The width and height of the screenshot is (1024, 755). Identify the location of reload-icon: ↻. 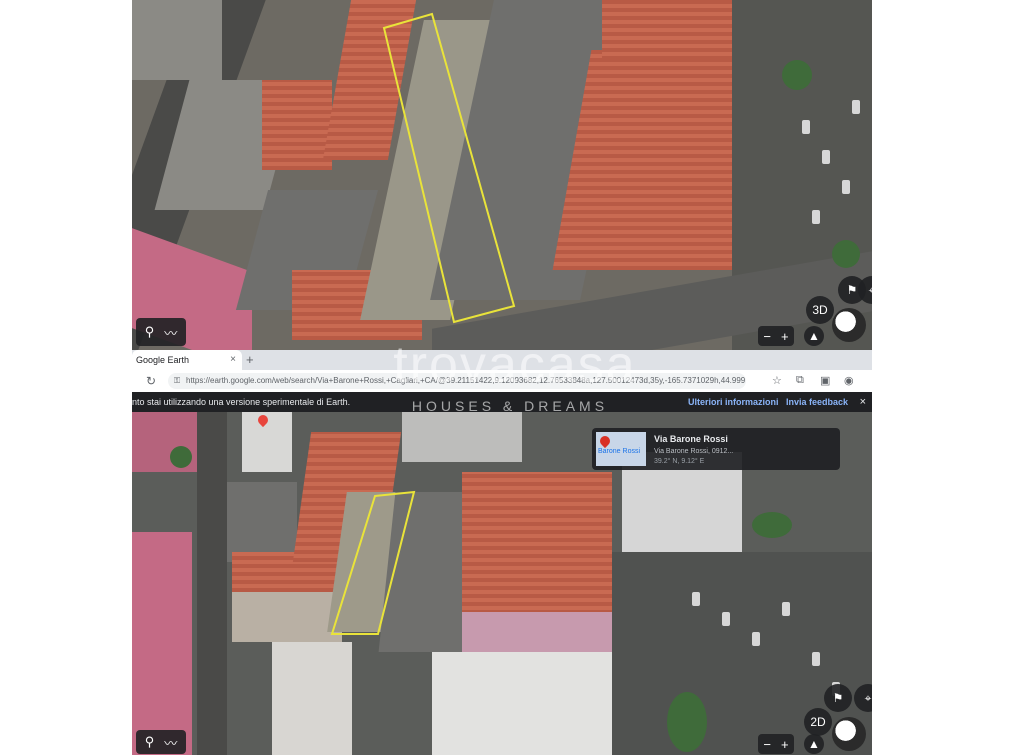
(151, 381).